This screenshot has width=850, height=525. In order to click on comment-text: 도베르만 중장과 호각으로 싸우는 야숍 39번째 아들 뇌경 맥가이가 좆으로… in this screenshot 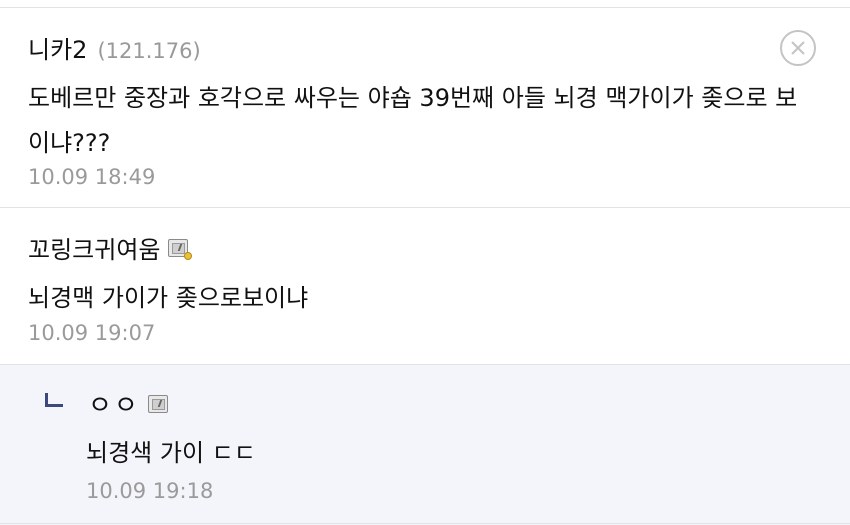, I will do `click(413, 120)`.